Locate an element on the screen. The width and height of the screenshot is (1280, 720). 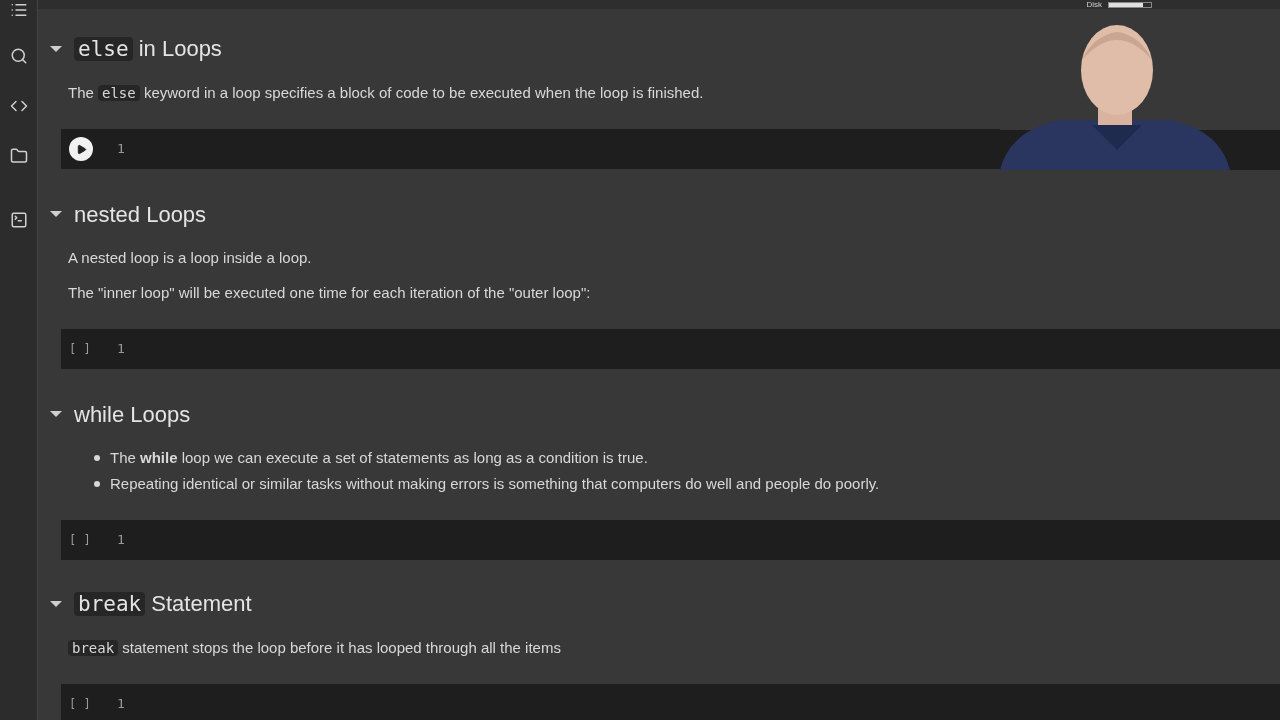
paragraph: A nested loop is a loop inside a loop. is located at coordinates (190, 258).